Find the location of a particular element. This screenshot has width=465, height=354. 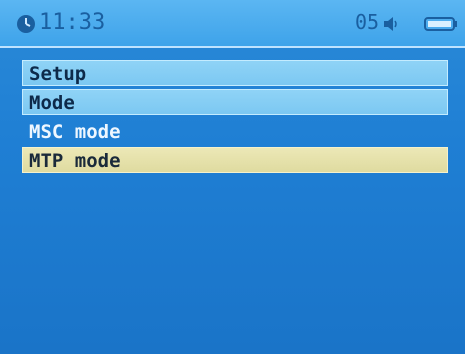

menu-item-mtp-mode: MTP mode is located at coordinates (235, 160).